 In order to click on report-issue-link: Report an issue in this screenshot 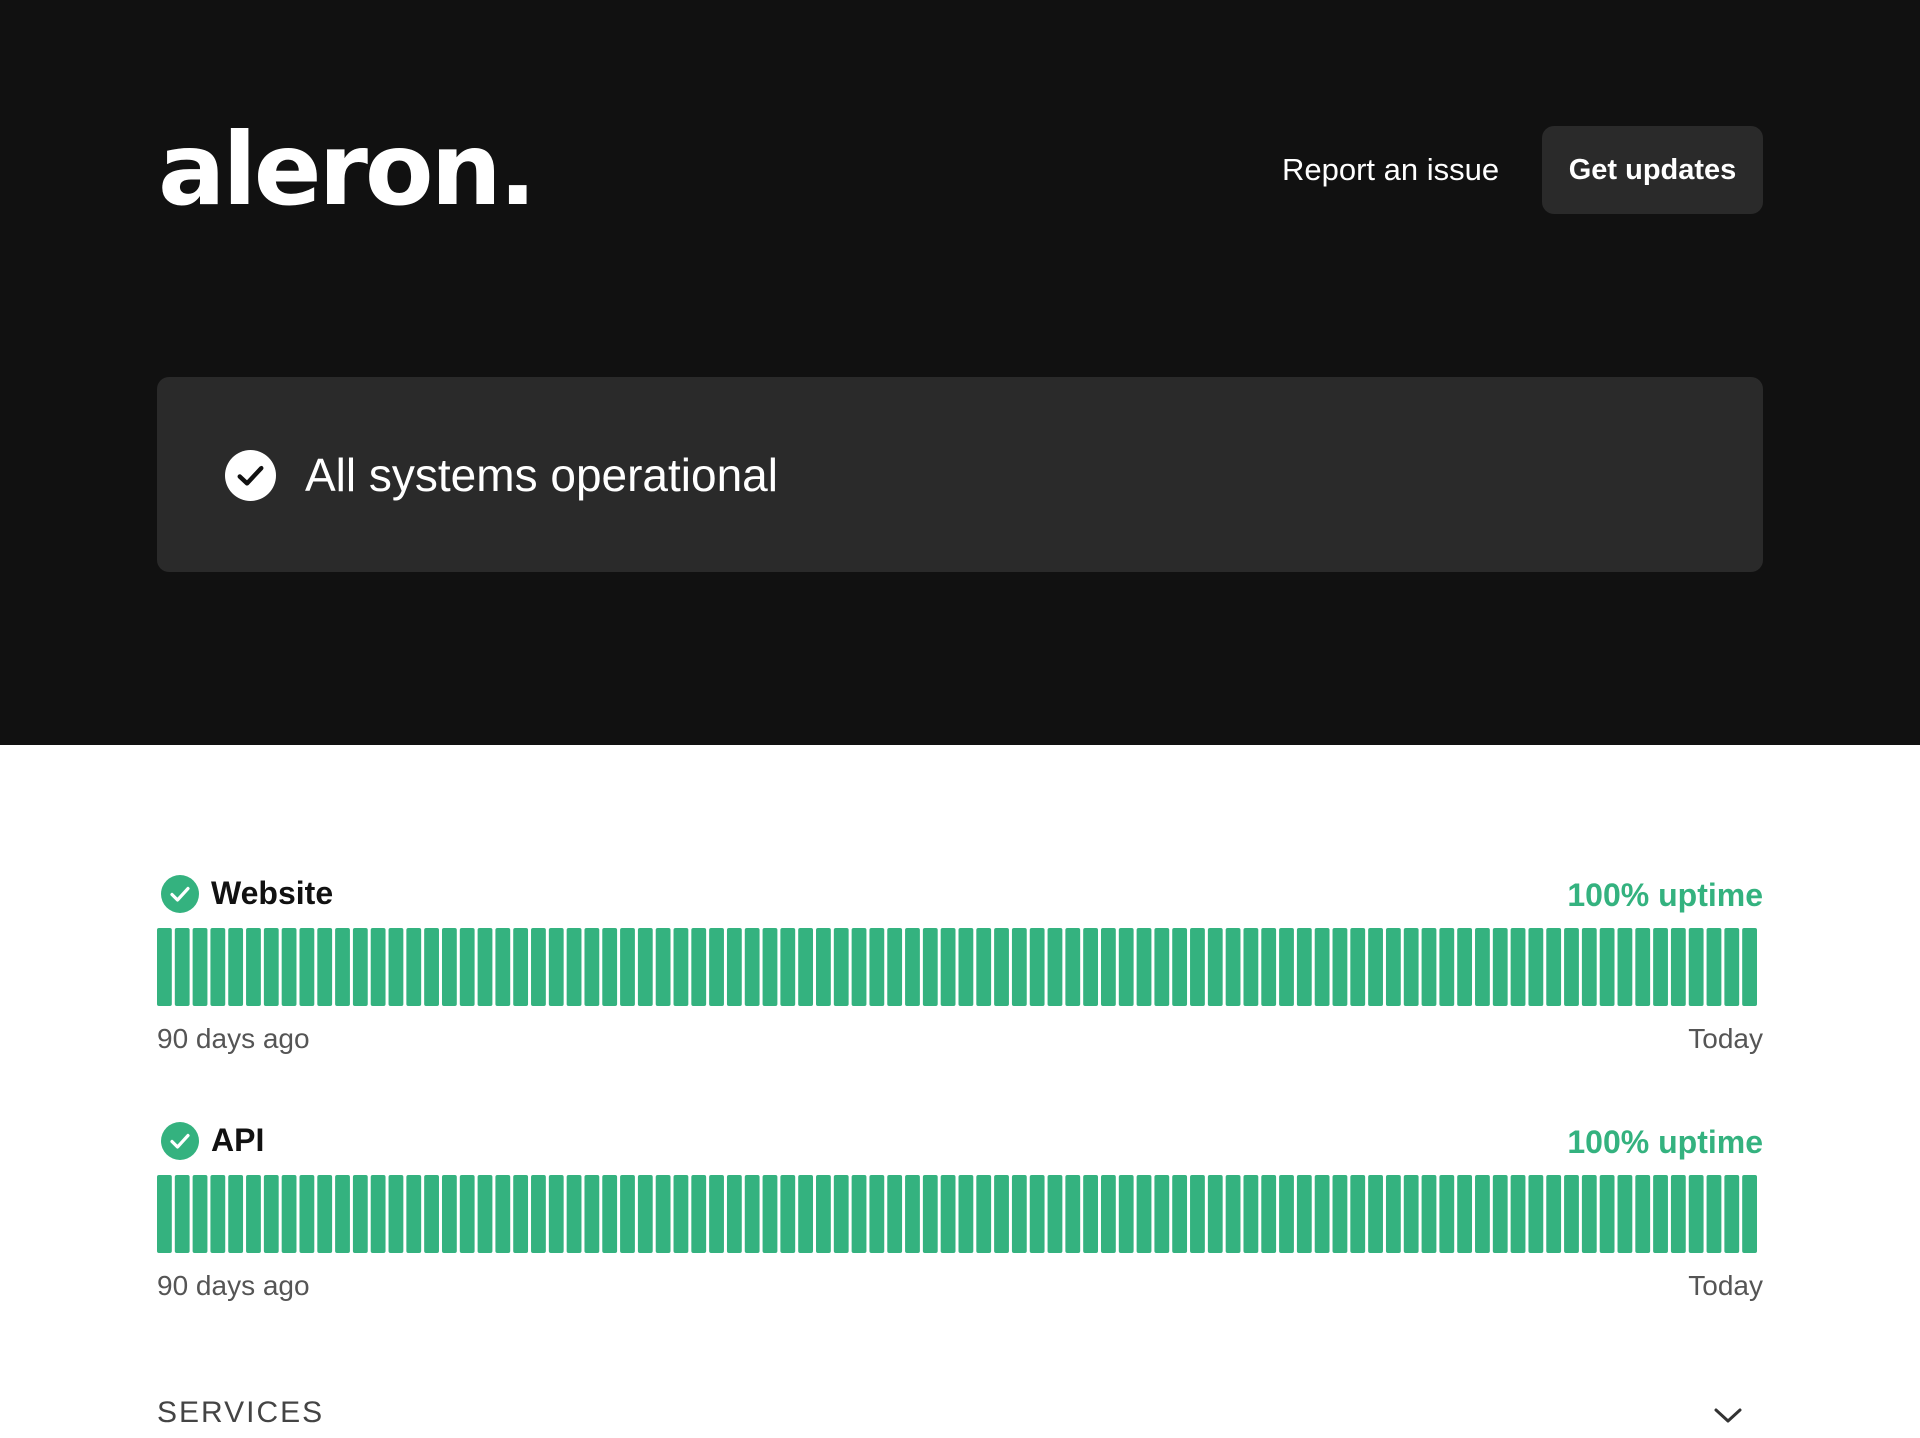, I will do `click(1390, 169)`.